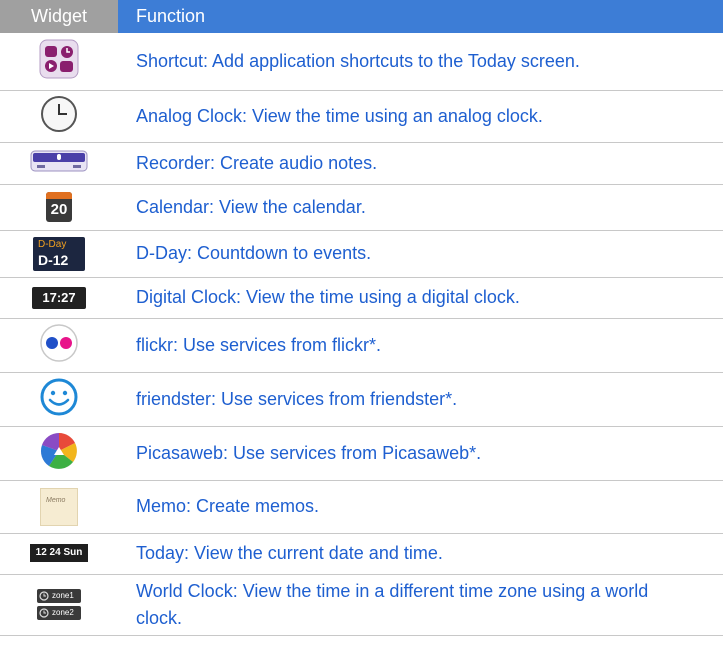 The height and width of the screenshot is (651, 723). I want to click on flickr-icon, so click(59, 345).